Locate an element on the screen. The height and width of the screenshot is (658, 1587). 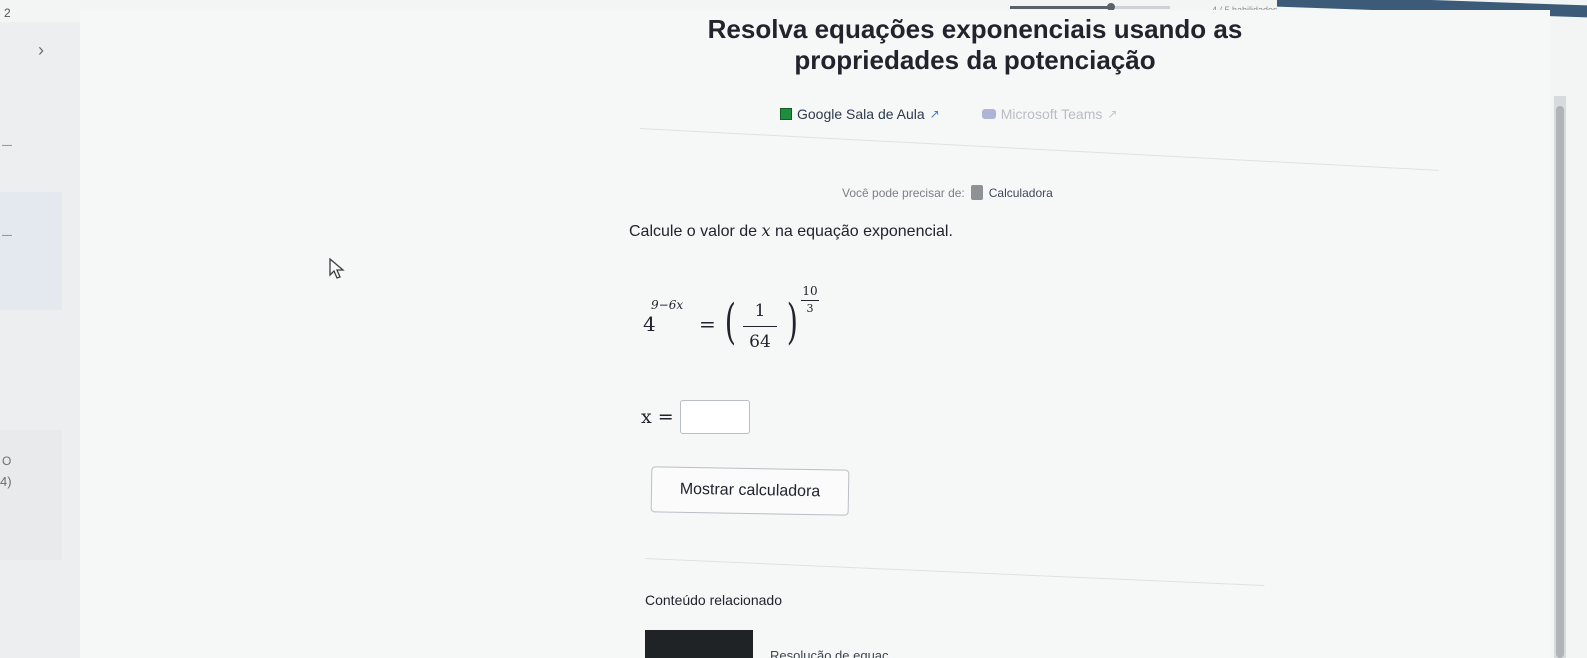
power-denominator: 3 is located at coordinates (810, 308).